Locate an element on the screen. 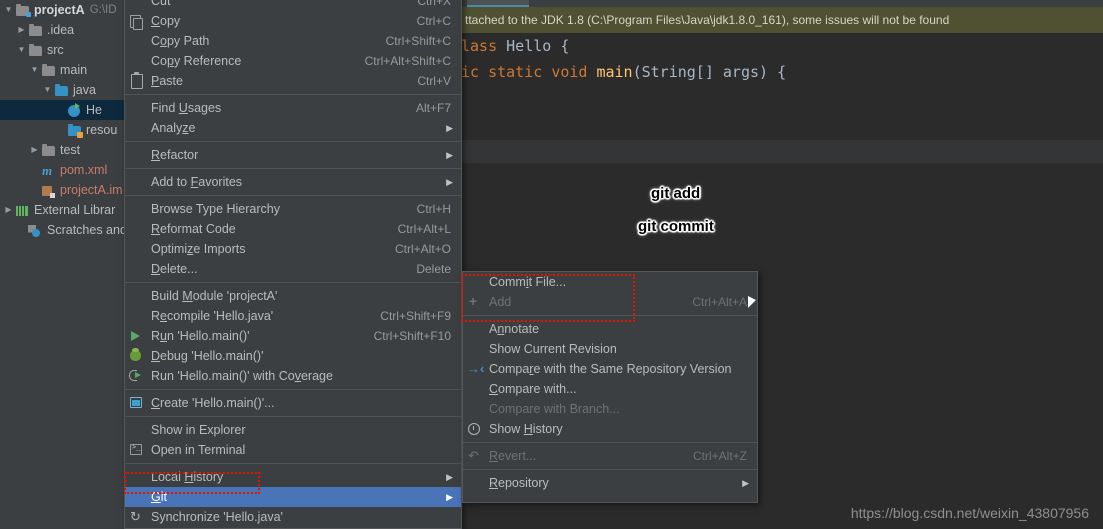 The image size is (1103, 529). git-menu-item-repository: Repository ▶ is located at coordinates (610, 483).